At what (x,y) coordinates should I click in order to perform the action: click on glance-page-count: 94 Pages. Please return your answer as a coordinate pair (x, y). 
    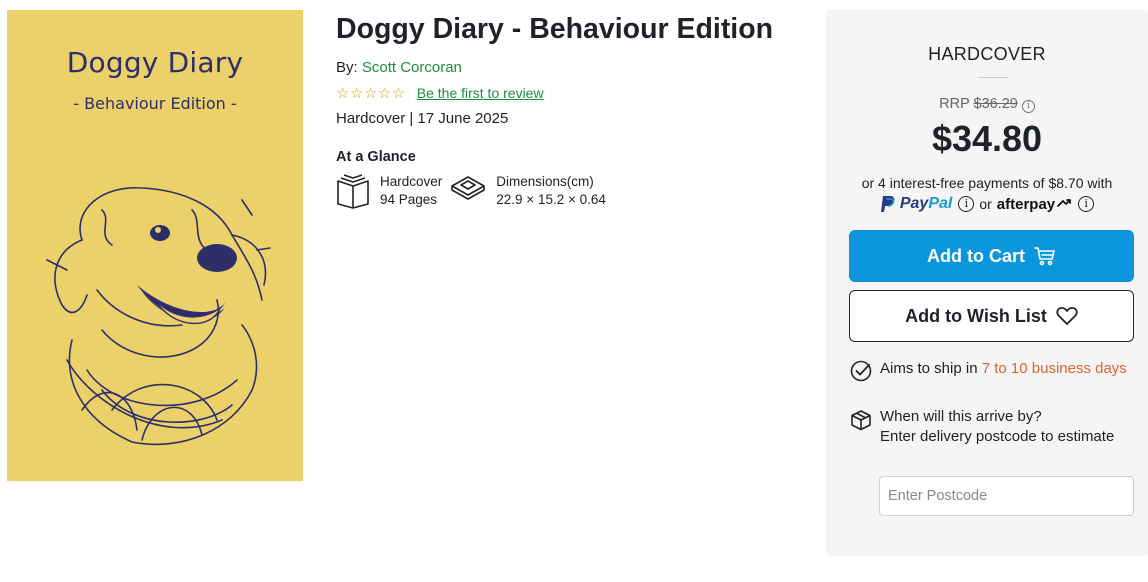
    Looking at the image, I should click on (409, 199).